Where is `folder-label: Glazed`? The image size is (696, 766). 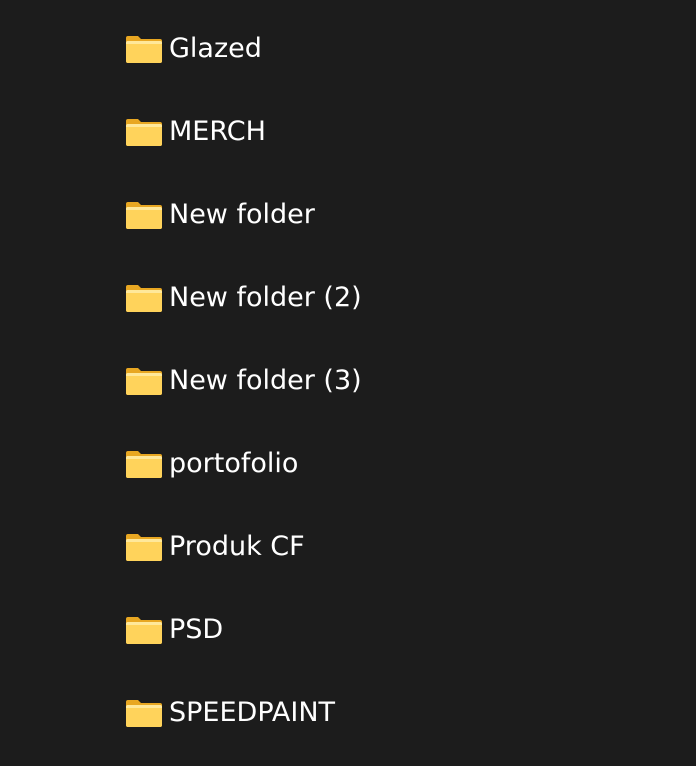
folder-label: Glazed is located at coordinates (215, 48).